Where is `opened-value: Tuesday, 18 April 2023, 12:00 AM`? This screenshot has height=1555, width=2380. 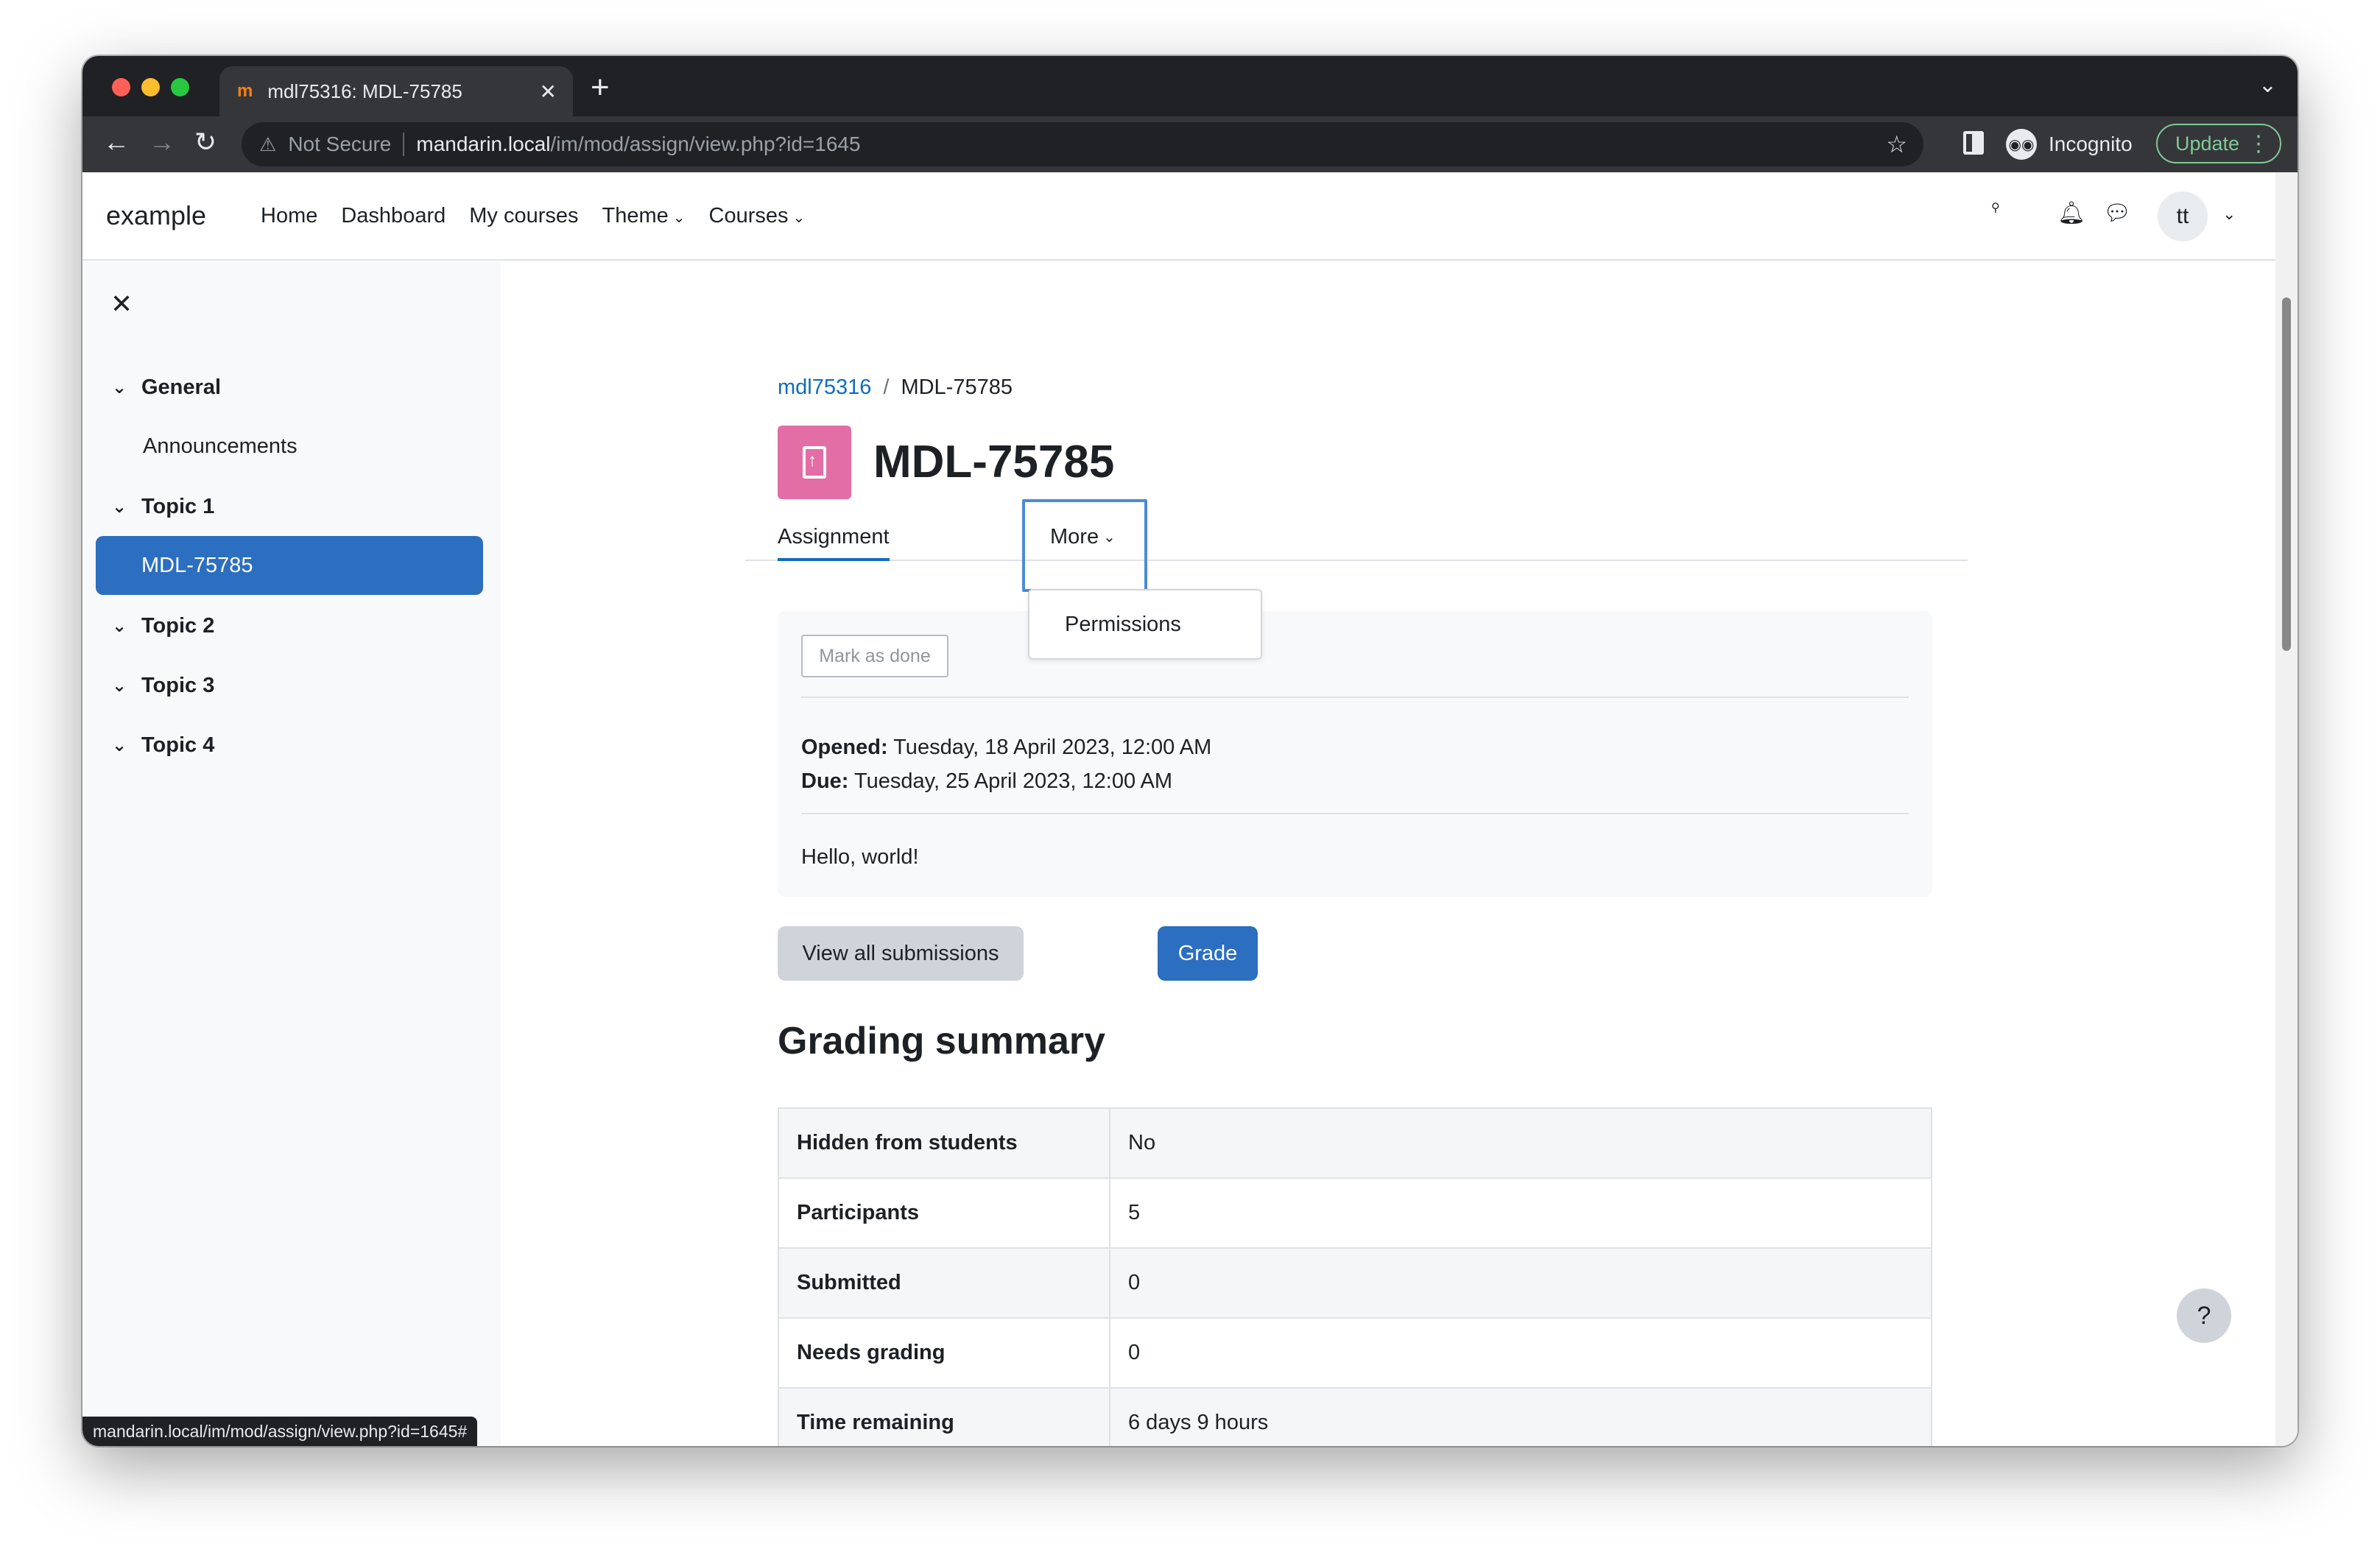
opened-value: Tuesday, 18 April 2023, 12:00 AM is located at coordinates (1052, 748).